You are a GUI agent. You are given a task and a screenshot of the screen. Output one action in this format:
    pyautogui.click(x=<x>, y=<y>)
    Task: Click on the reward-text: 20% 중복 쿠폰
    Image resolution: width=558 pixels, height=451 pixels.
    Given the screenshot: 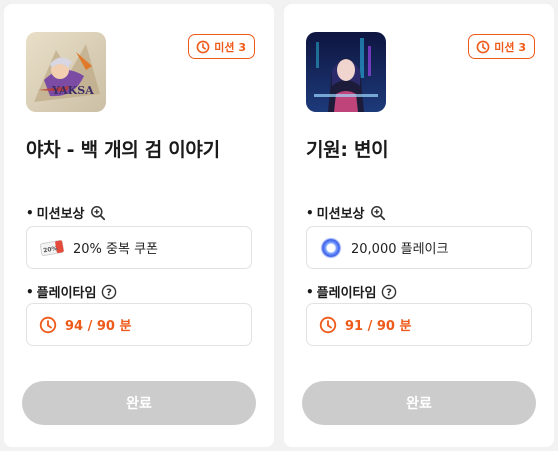 What is the action you would take?
    pyautogui.click(x=115, y=249)
    